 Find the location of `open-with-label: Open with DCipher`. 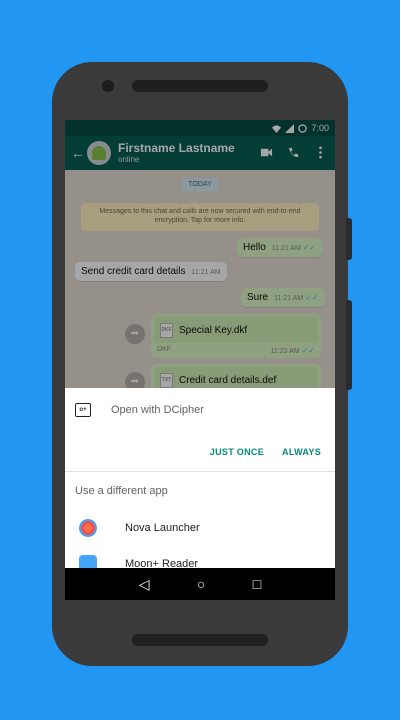

open-with-label: Open with DCipher is located at coordinates (157, 410).